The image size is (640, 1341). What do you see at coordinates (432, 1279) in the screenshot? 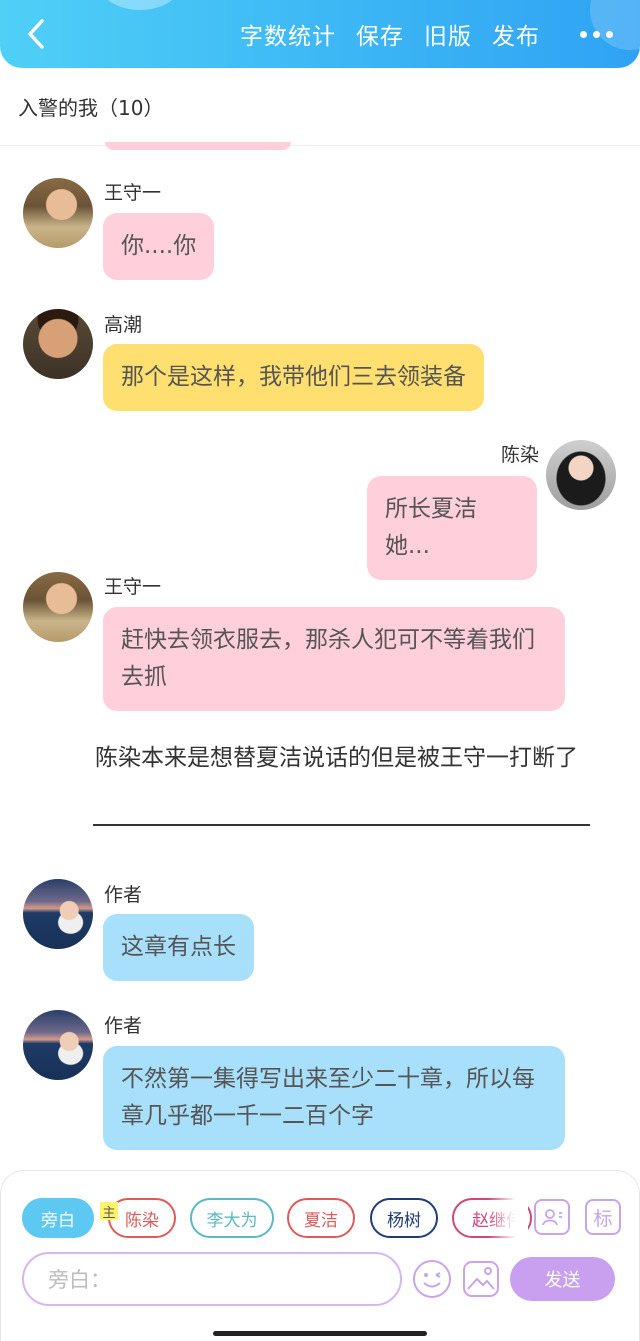
I see `emoji-icon` at bounding box center [432, 1279].